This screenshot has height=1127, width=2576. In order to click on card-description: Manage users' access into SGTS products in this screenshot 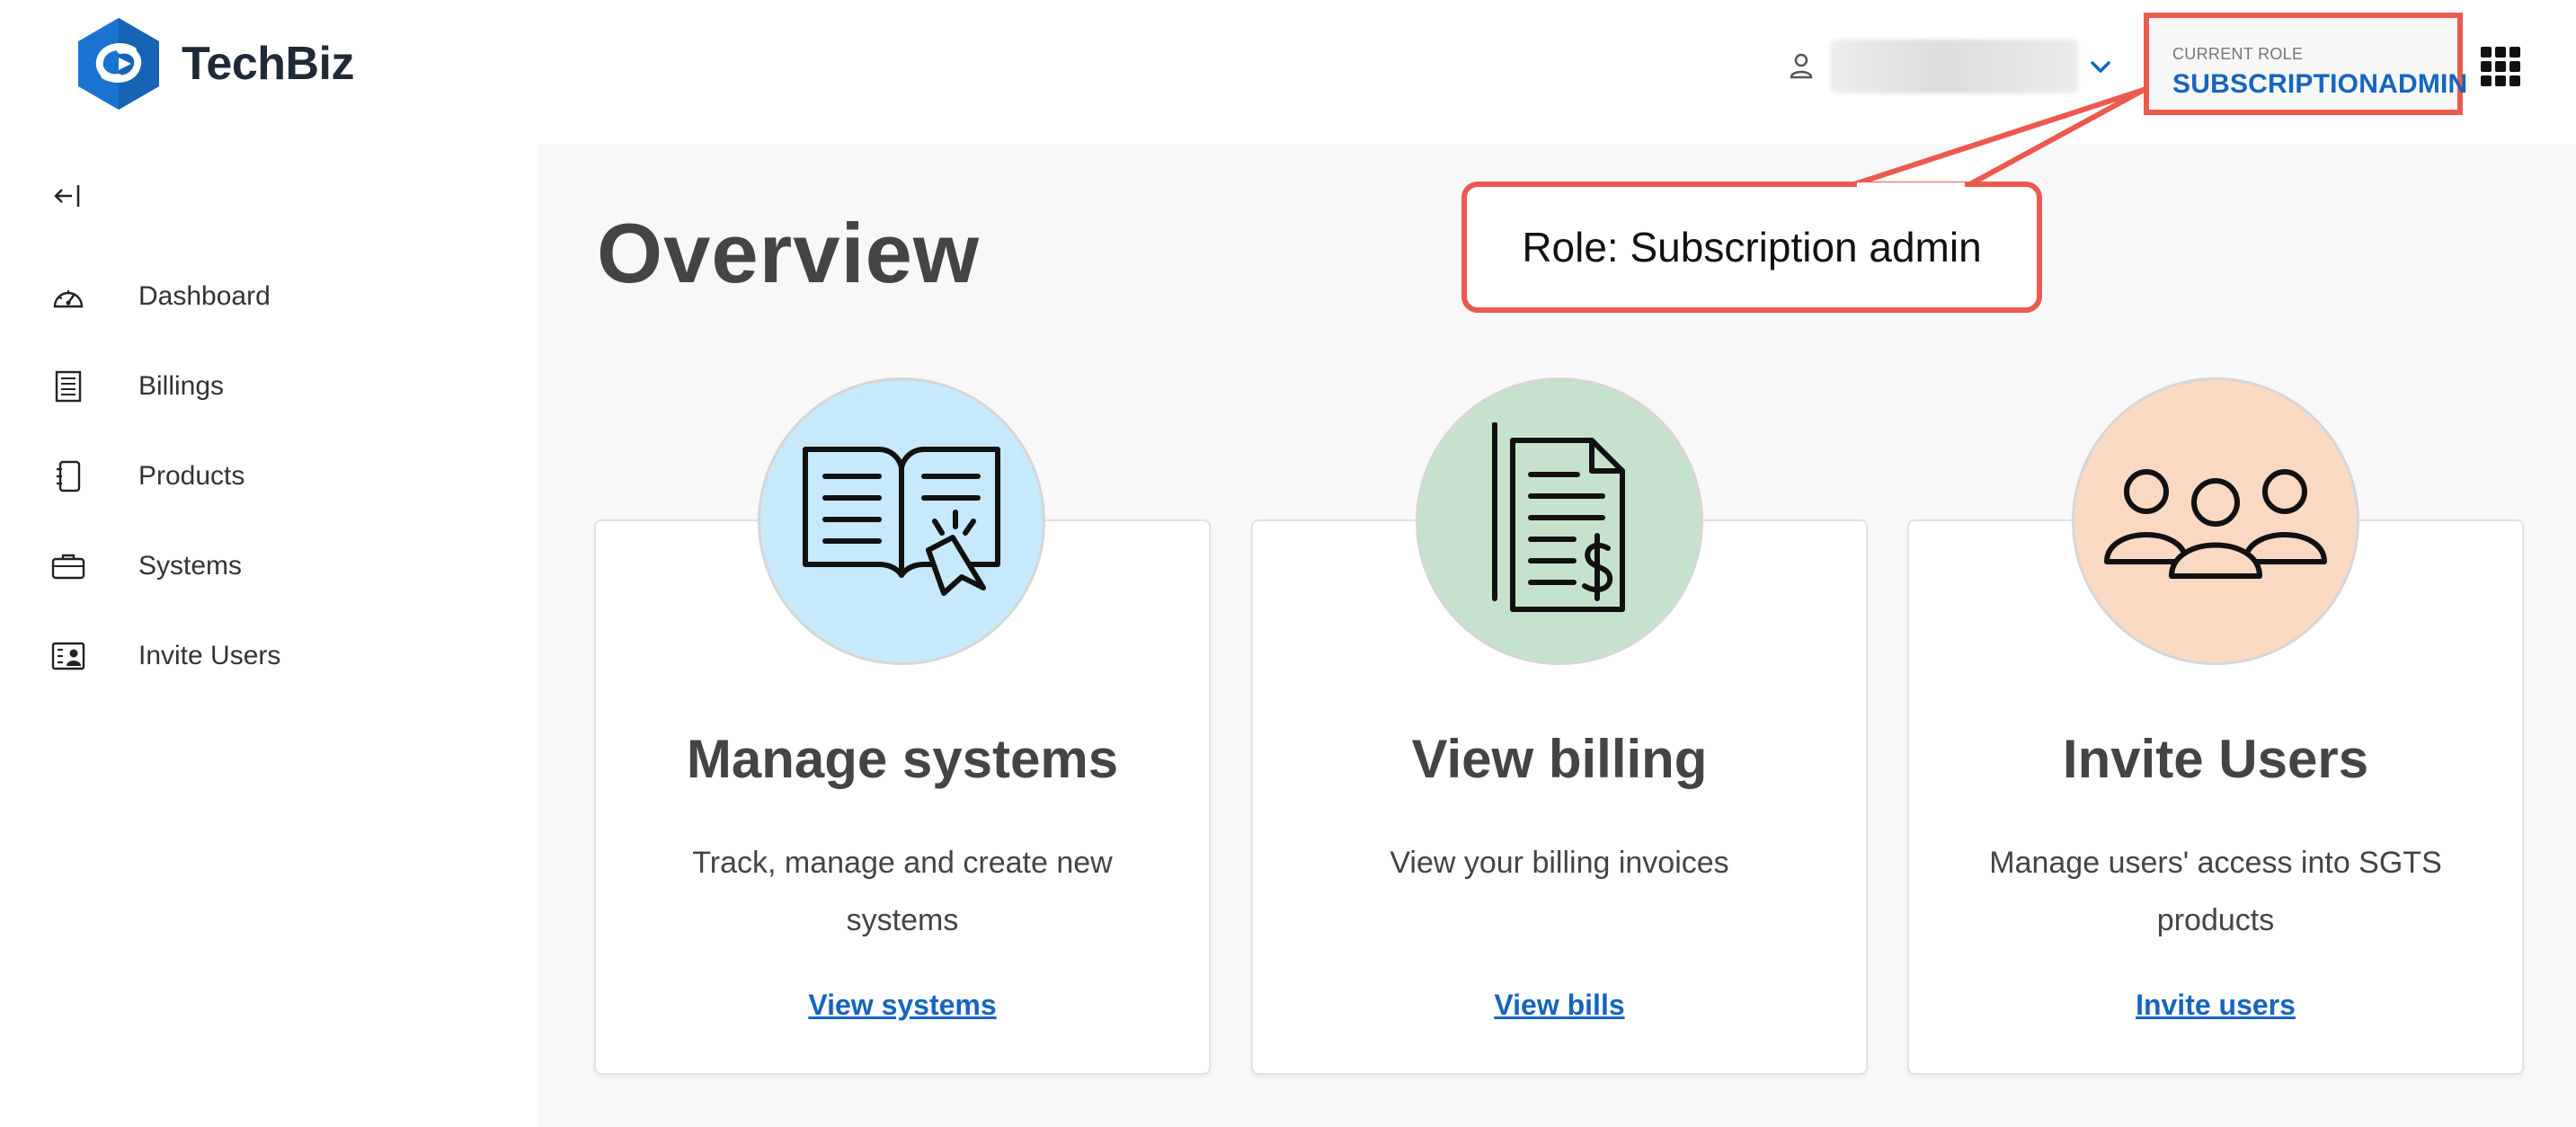, I will do `click(2215, 892)`.